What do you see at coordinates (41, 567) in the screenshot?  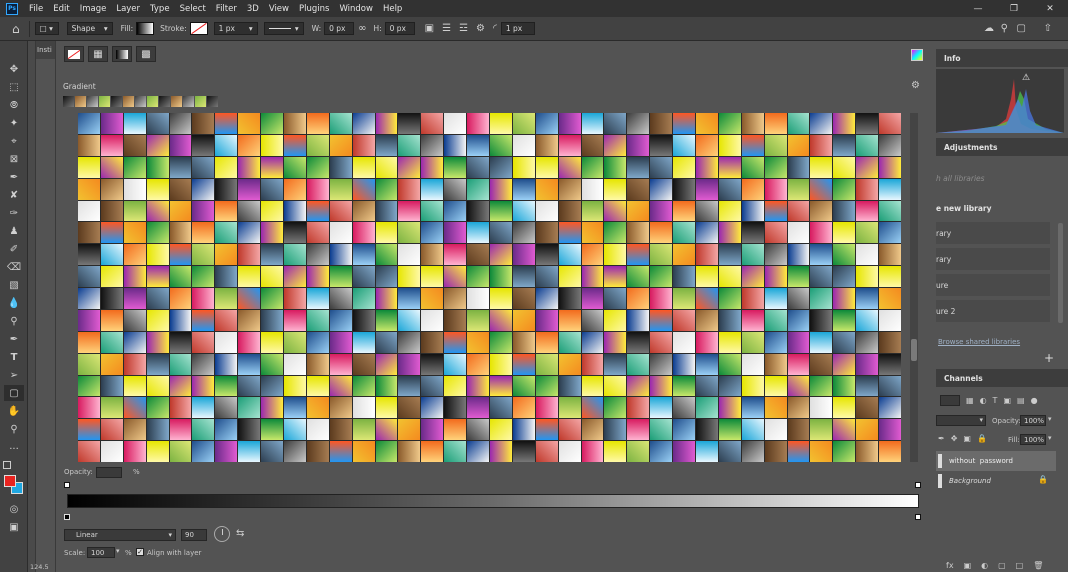 I see `zoom-status: 124.5` at bounding box center [41, 567].